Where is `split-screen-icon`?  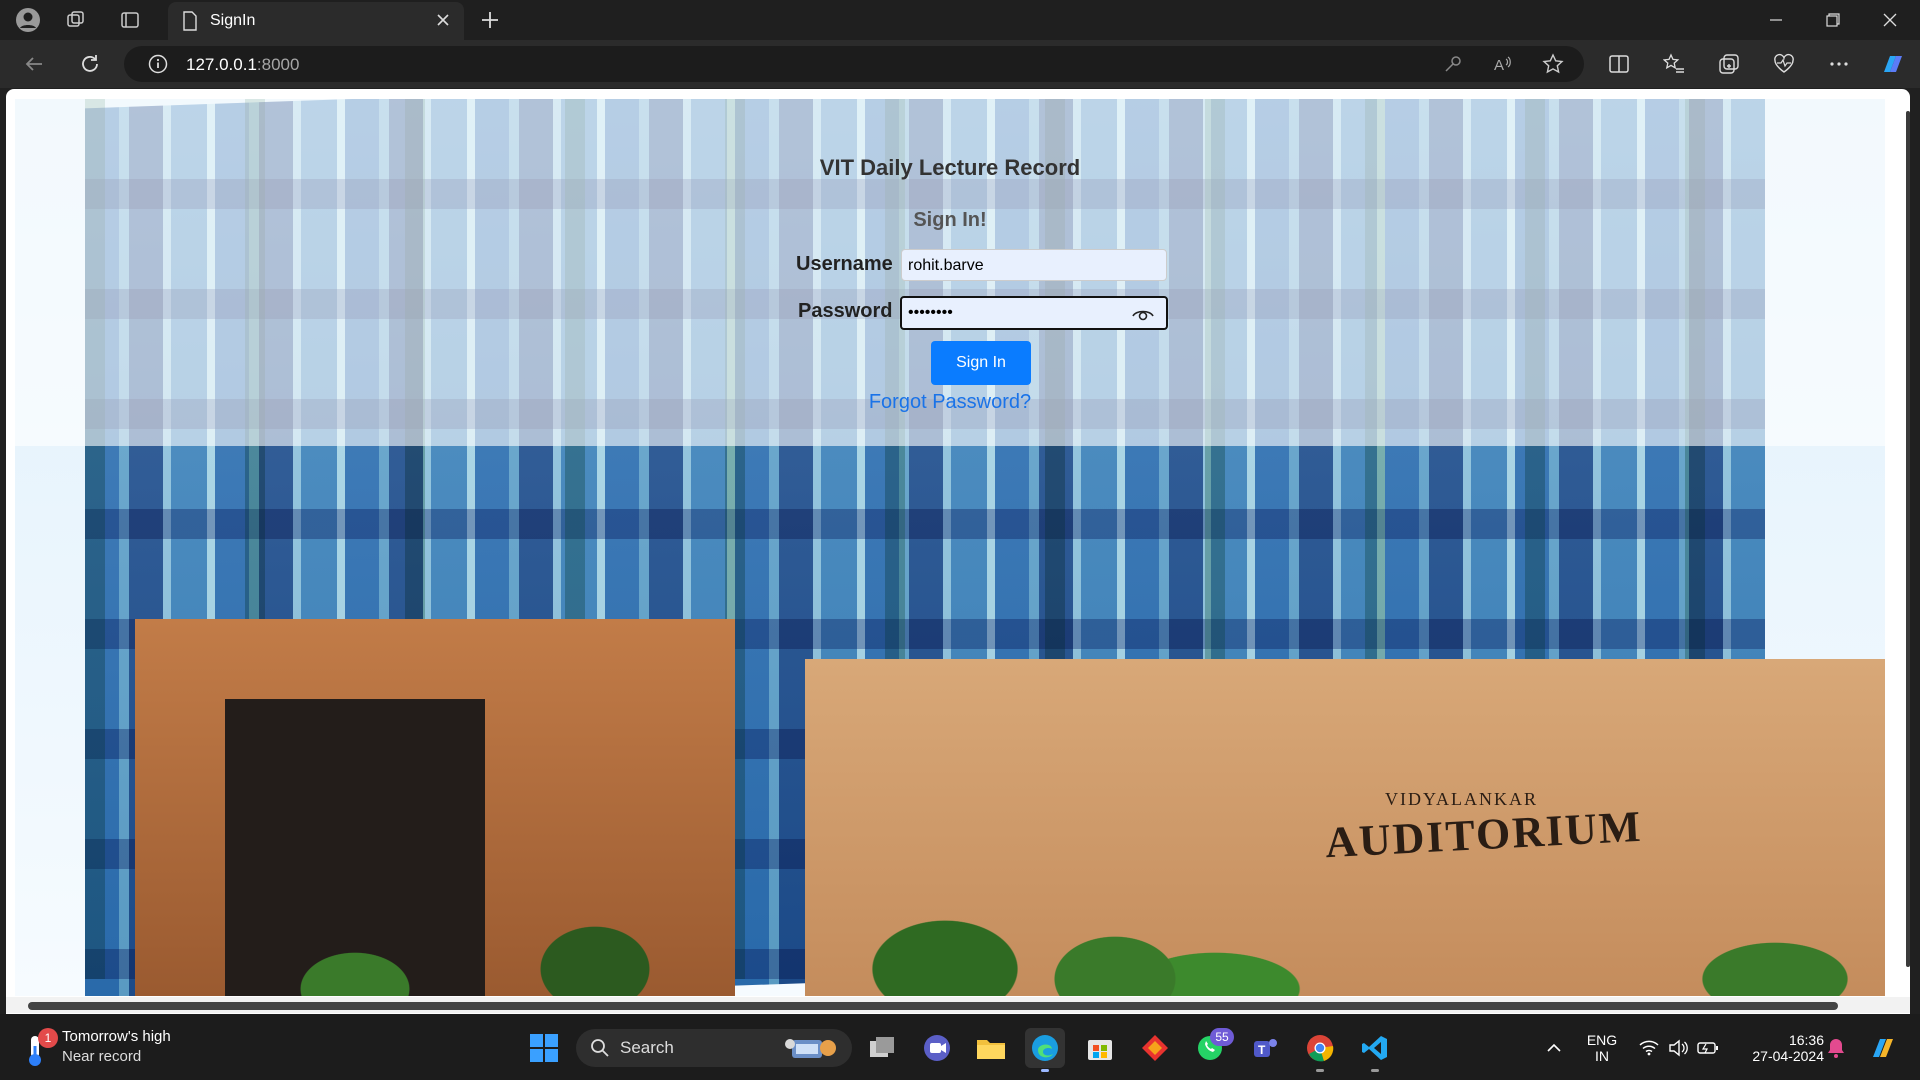 split-screen-icon is located at coordinates (1619, 64).